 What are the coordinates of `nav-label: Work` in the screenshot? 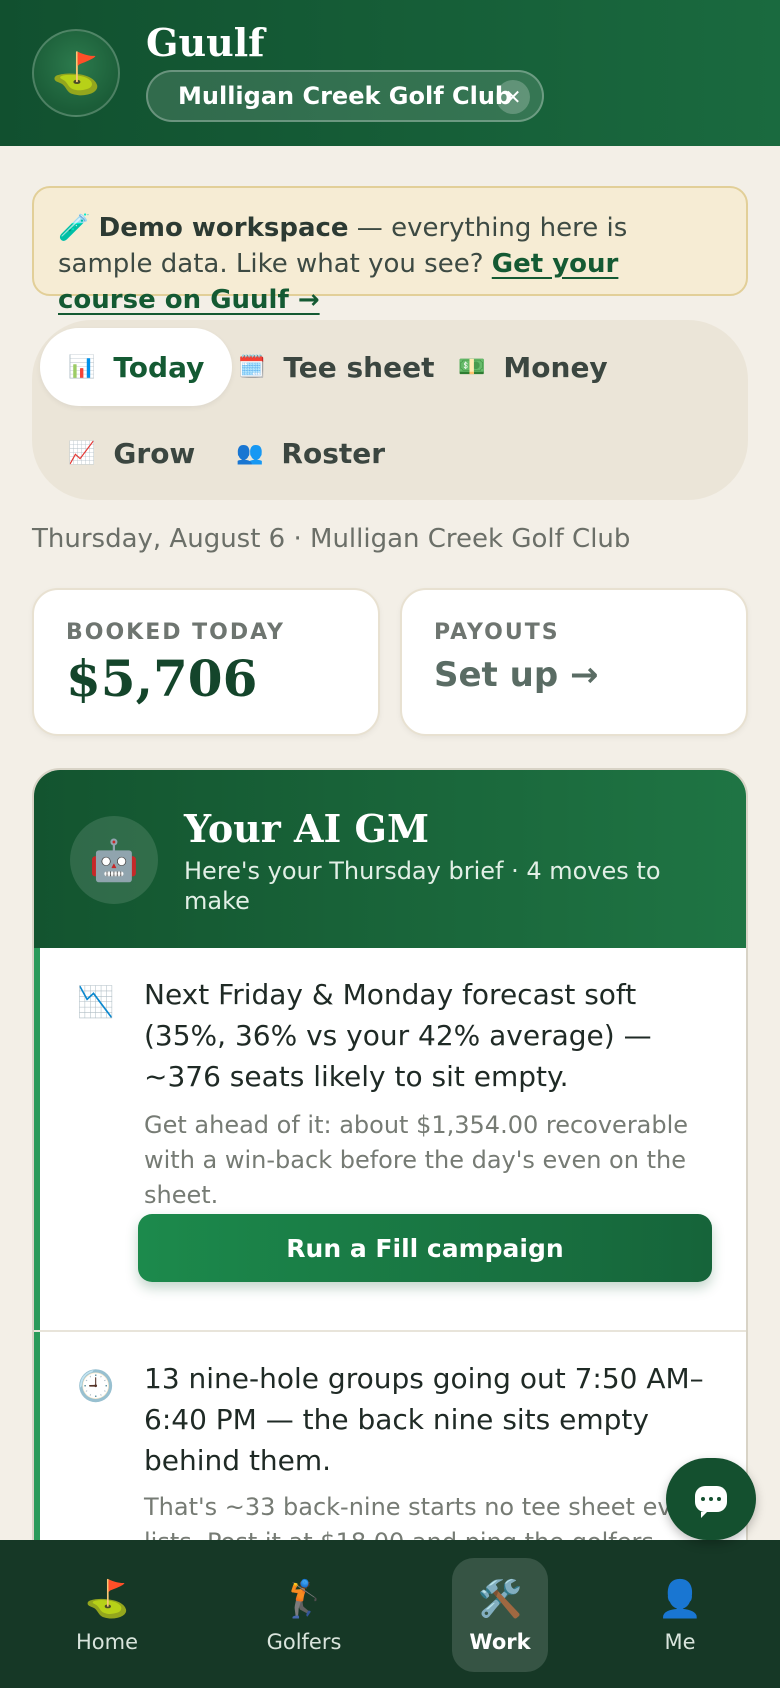 It's located at (500, 1642).